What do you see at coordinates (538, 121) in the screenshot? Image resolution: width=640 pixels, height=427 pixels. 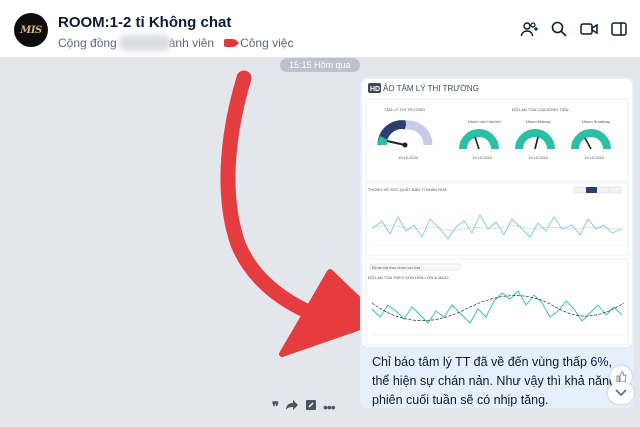 I see `svg-text: Nhóm Midcap` at bounding box center [538, 121].